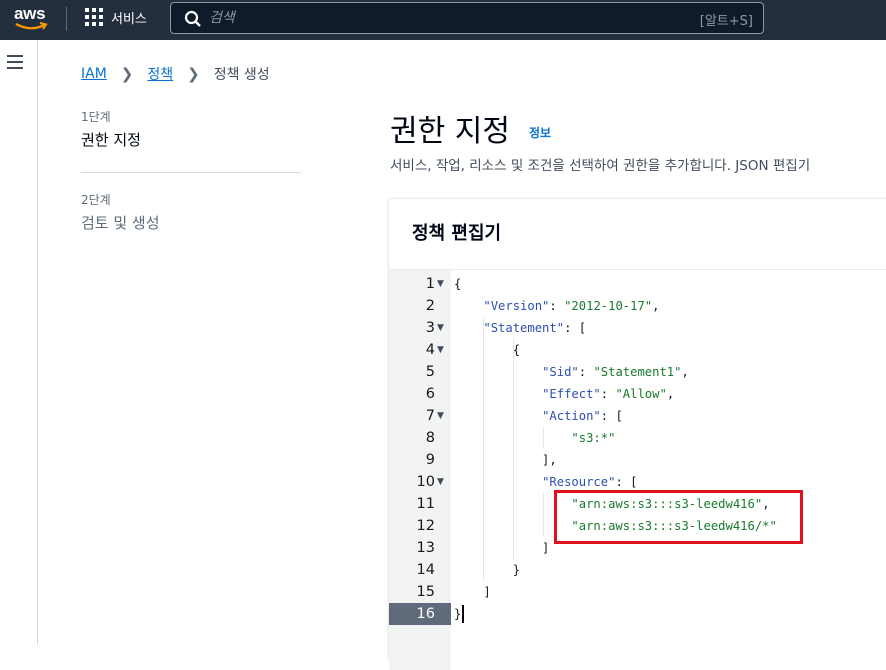  What do you see at coordinates (457, 233) in the screenshot?
I see `policy-editor-title: 정책 편집기` at bounding box center [457, 233].